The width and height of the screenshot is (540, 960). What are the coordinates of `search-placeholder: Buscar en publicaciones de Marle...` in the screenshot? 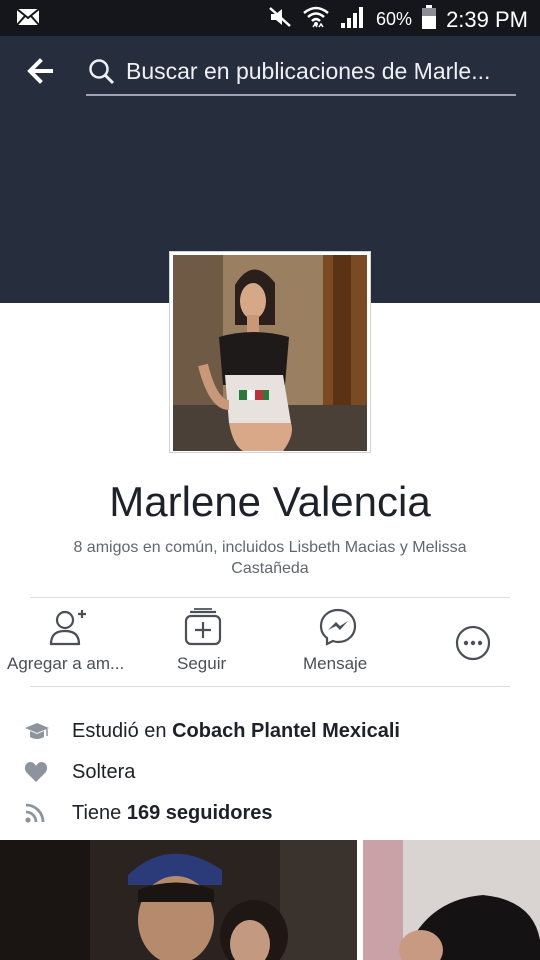 It's located at (308, 71).